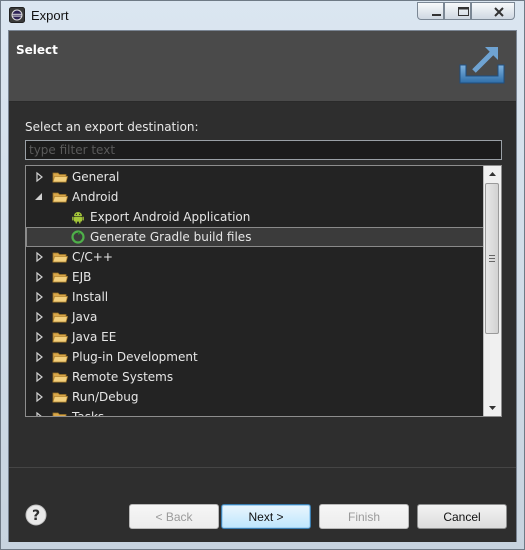 Image resolution: width=525 pixels, height=550 pixels. What do you see at coordinates (85, 317) in the screenshot?
I see `tree-item-label: Java` at bounding box center [85, 317].